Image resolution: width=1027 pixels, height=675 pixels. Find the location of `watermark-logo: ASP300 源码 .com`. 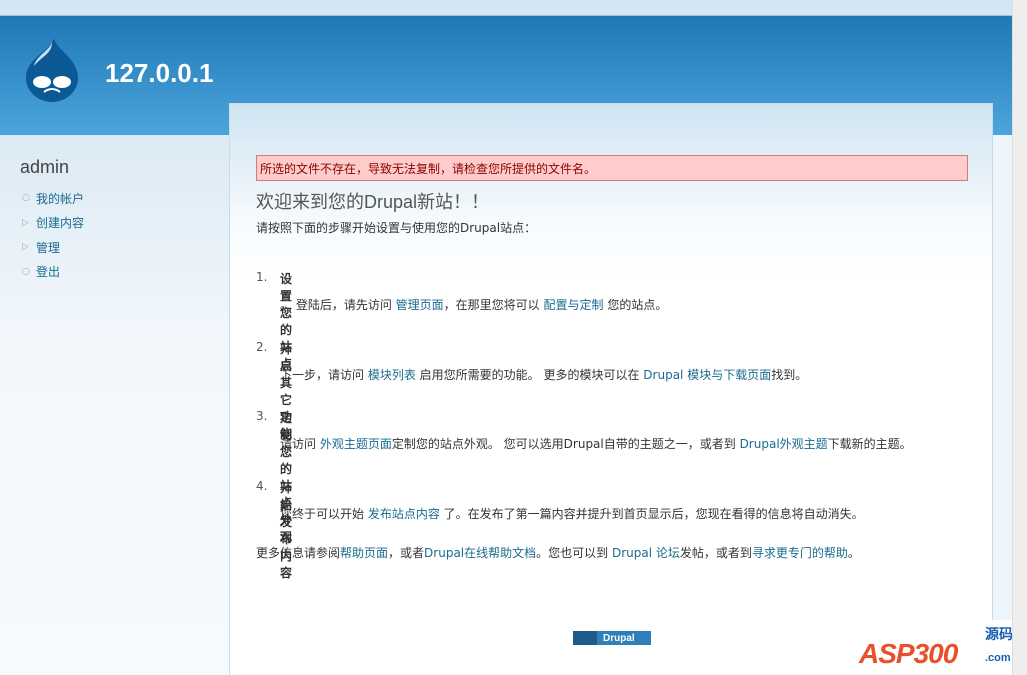

watermark-logo: ASP300 源码 .com is located at coordinates (937, 647).